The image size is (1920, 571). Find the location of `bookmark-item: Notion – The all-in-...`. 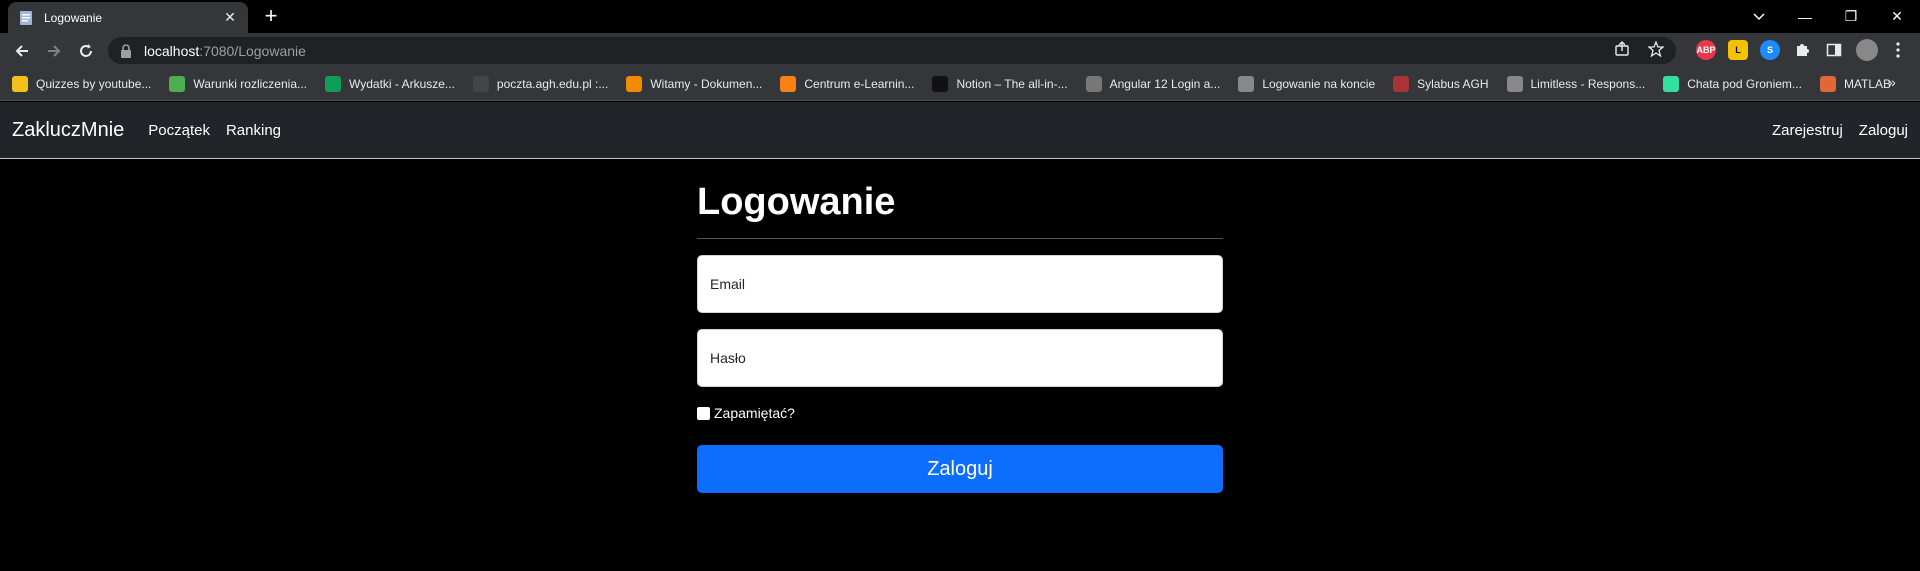

bookmark-item: Notion – The all-in-... is located at coordinates (1000, 84).